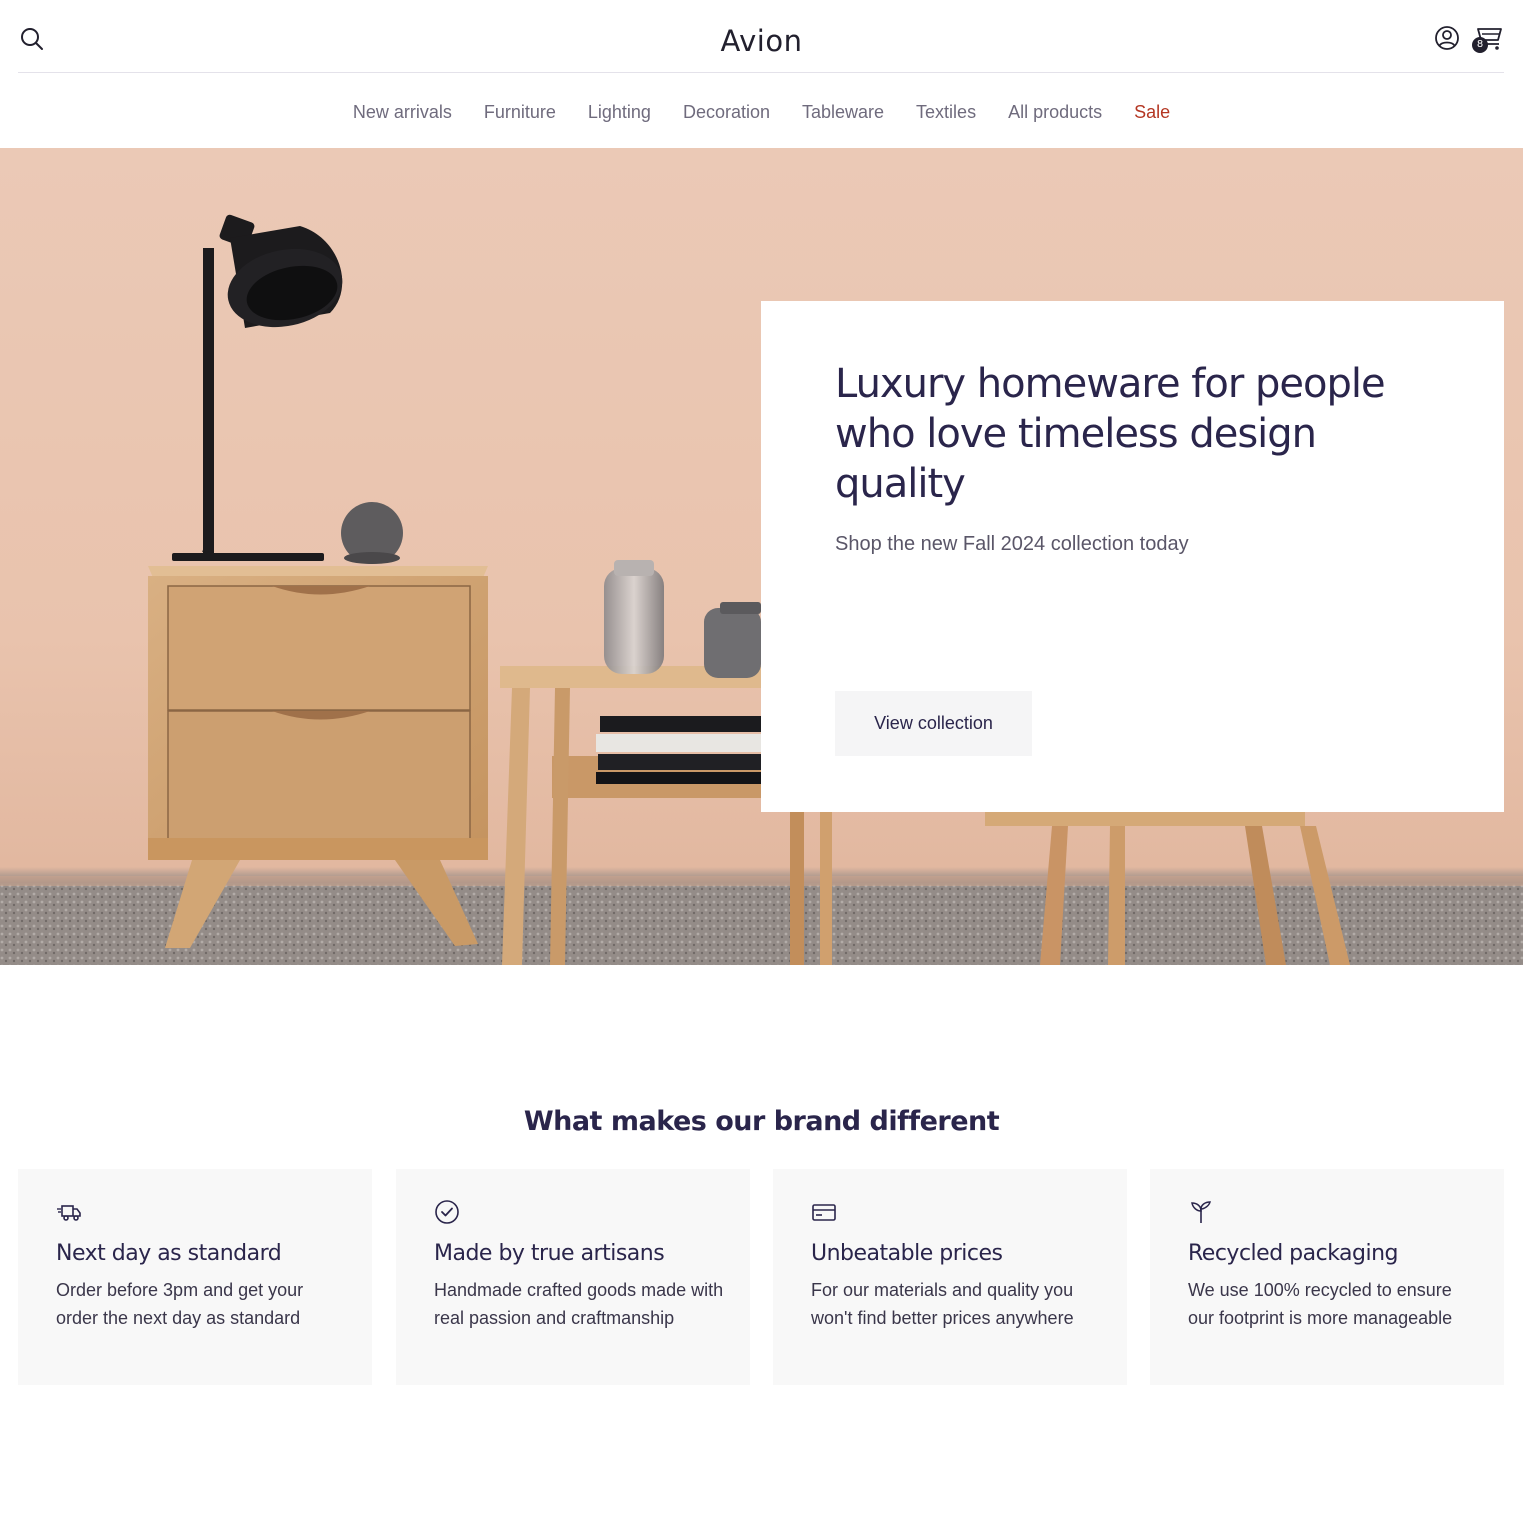 The height and width of the screenshot is (1523, 1523). What do you see at coordinates (1055, 112) in the screenshot?
I see `nav-item-all-products: All products` at bounding box center [1055, 112].